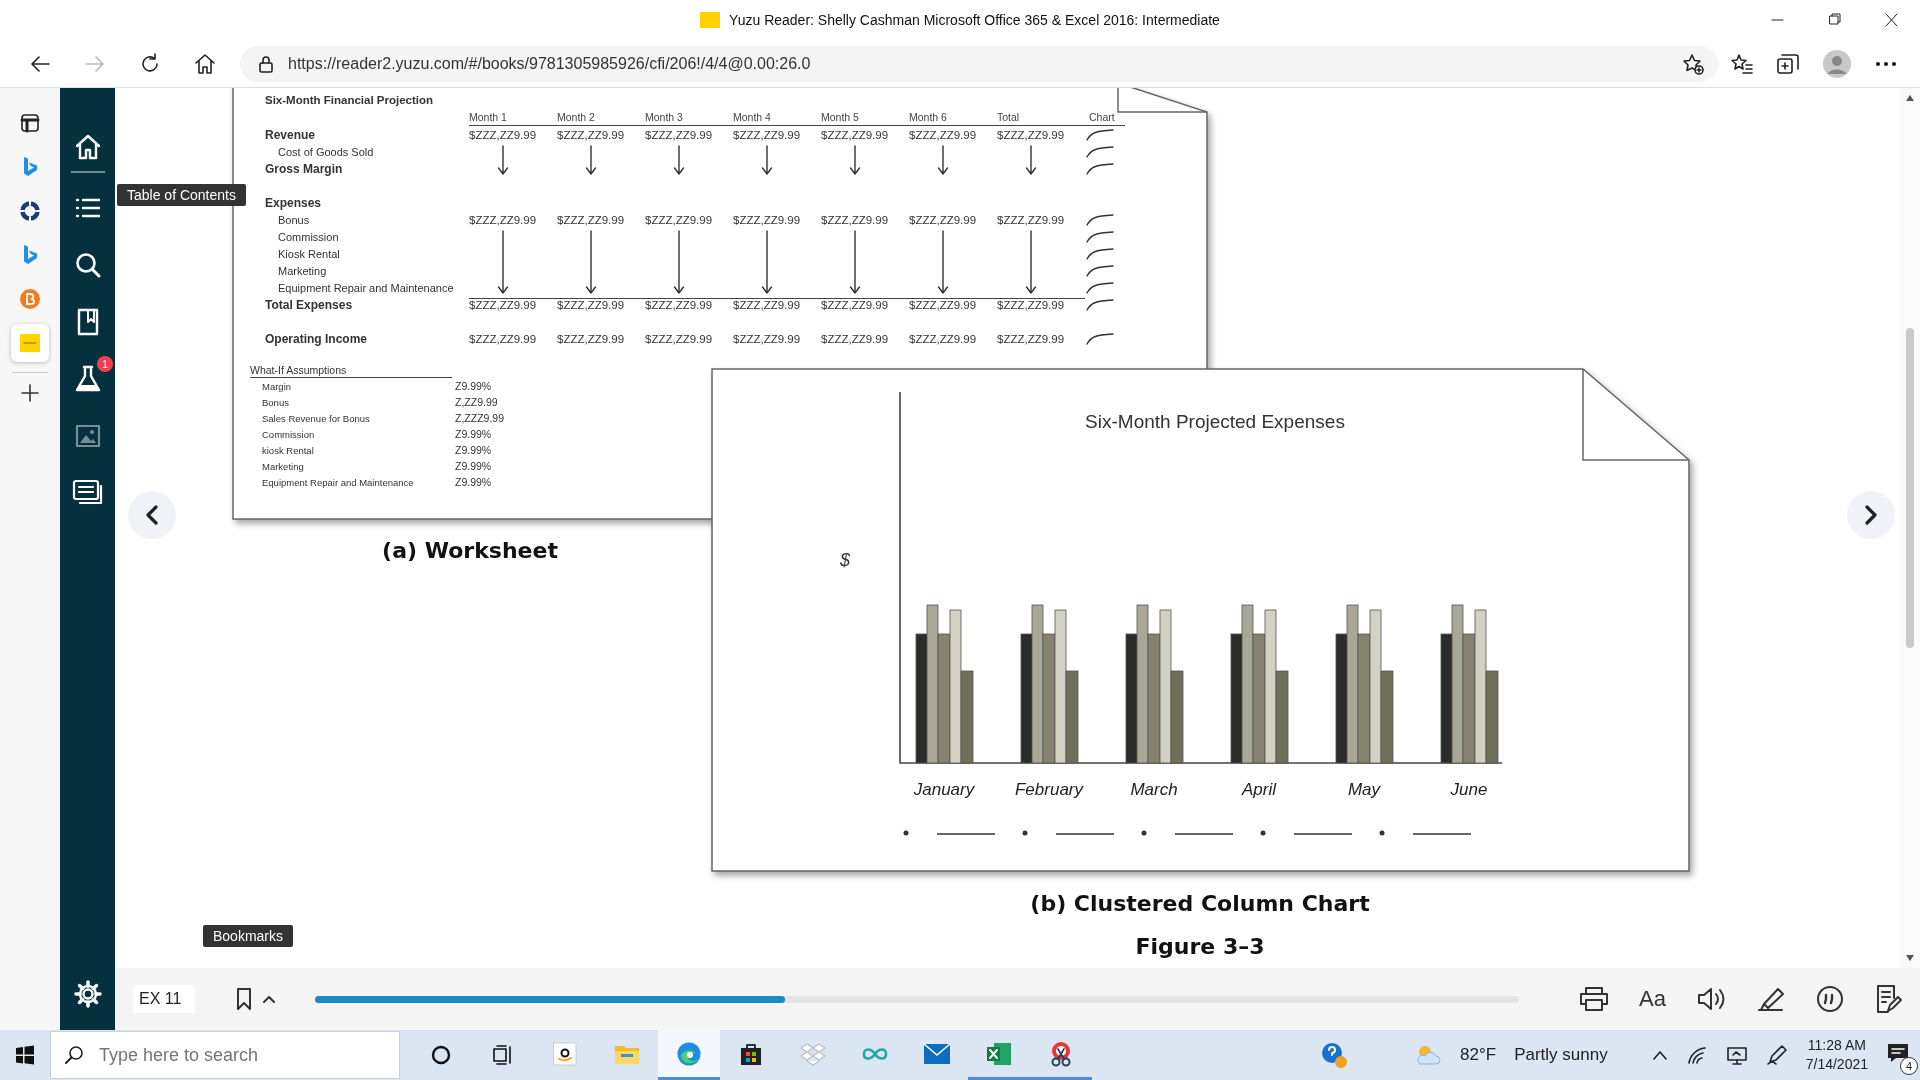  I want to click on scrollbar, so click(1910, 528).